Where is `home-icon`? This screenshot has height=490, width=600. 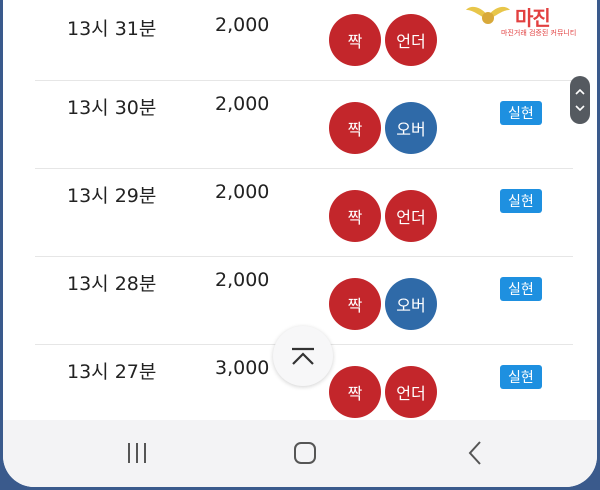
home-icon is located at coordinates (305, 453).